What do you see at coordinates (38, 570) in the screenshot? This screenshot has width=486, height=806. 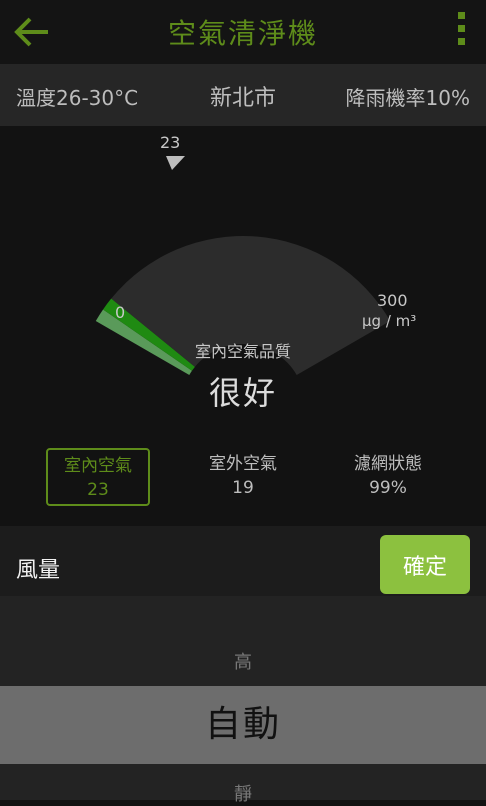 I see `fan-speed-label: 風量` at bounding box center [38, 570].